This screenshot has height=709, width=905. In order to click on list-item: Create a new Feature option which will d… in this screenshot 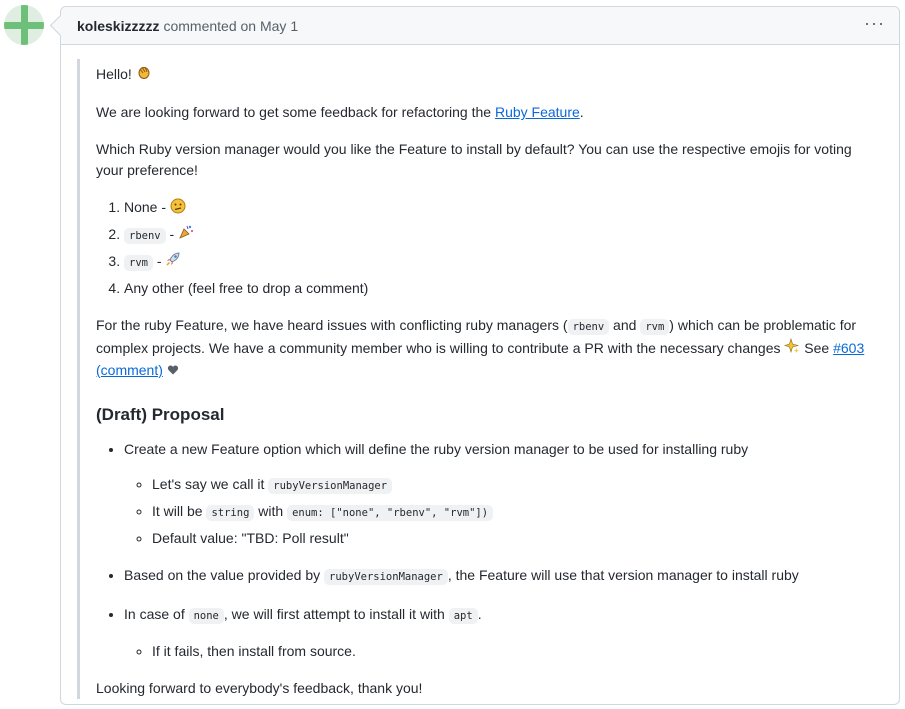, I will do `click(495, 494)`.